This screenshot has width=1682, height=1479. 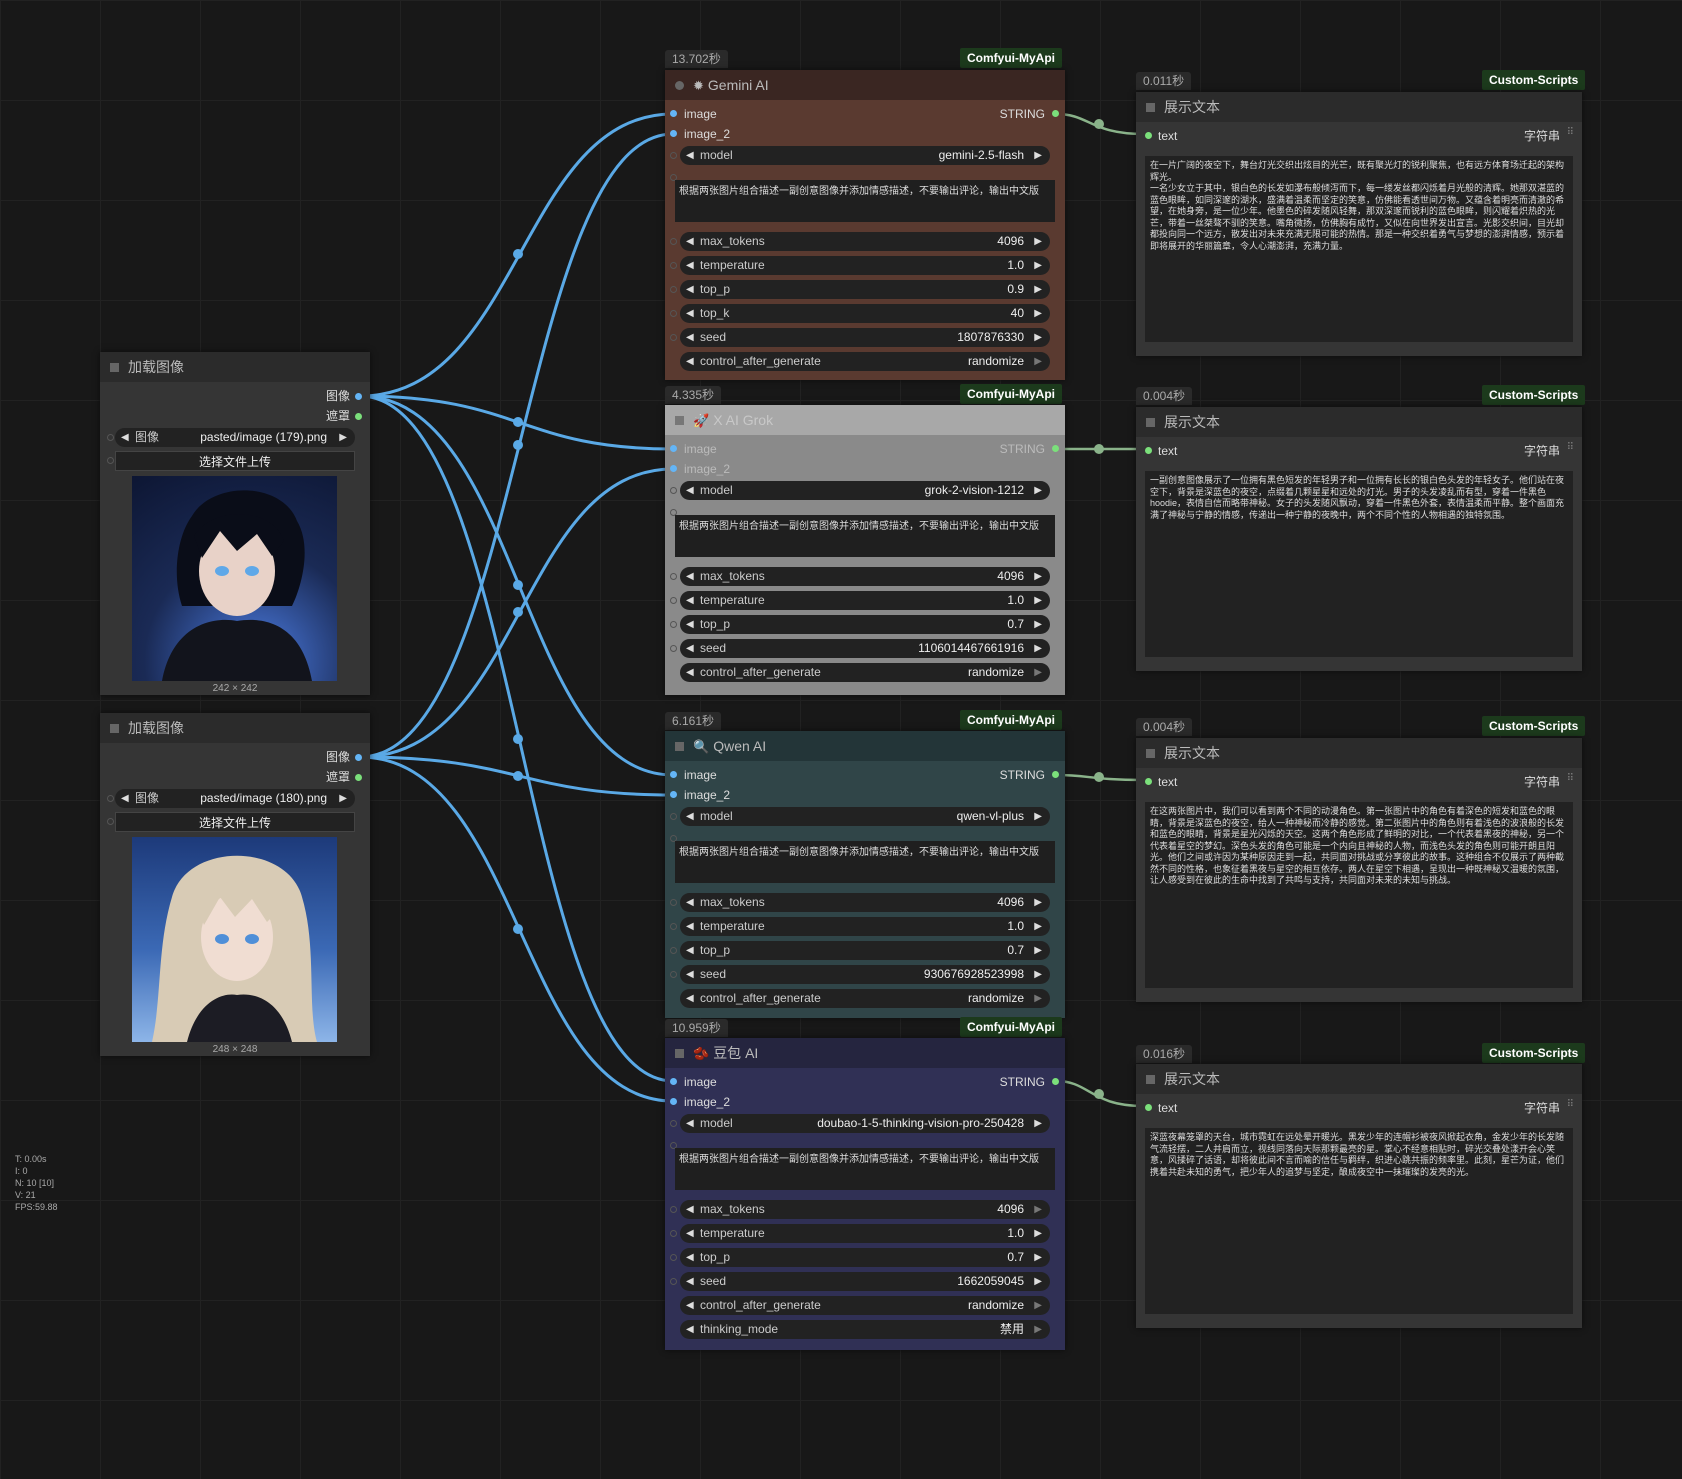 I want to click on node-title-bar: 🚀 X AI Grok, so click(x=865, y=420).